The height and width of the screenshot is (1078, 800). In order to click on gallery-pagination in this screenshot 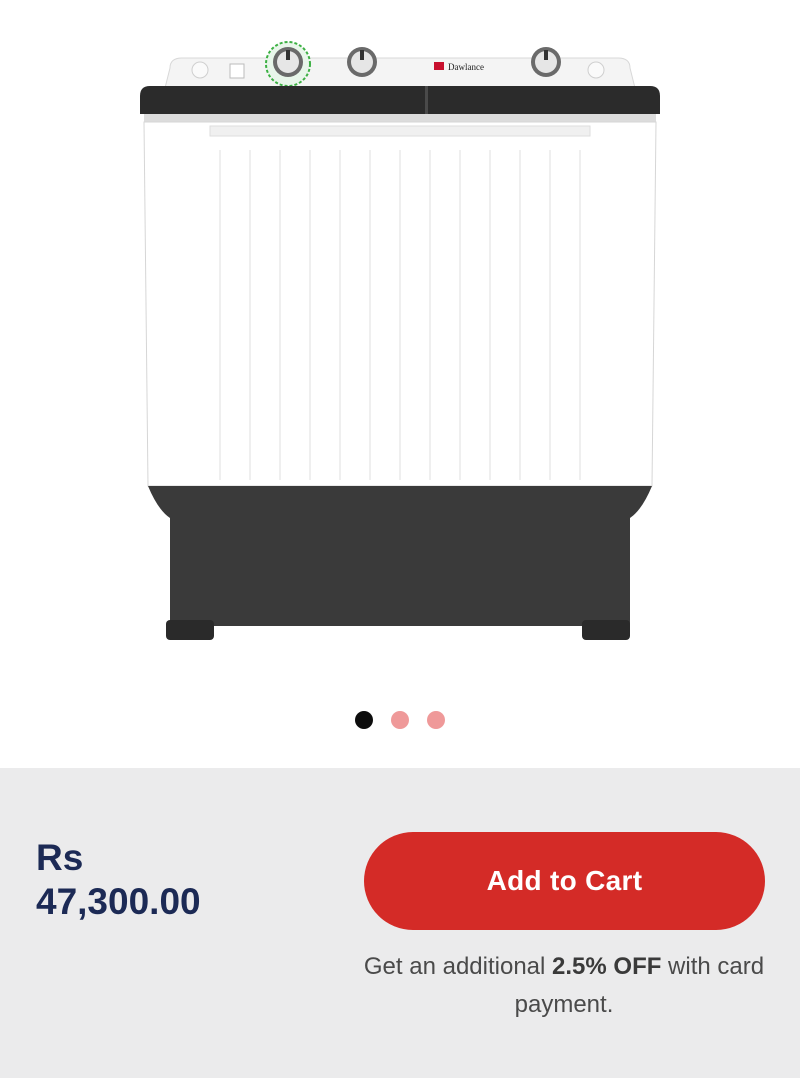, I will do `click(400, 720)`.